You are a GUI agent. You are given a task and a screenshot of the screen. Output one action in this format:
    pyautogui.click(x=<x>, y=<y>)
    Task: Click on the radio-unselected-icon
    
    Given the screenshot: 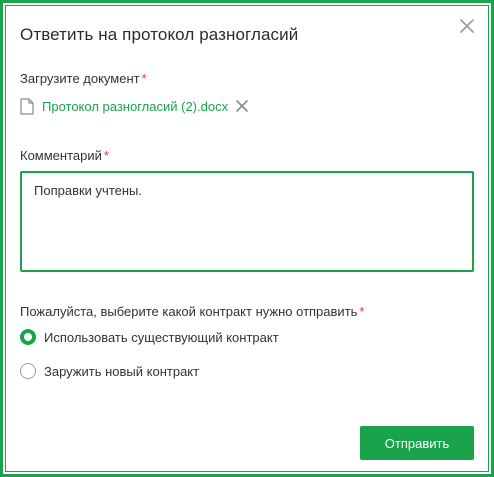 What is the action you would take?
    pyautogui.click(x=28, y=371)
    